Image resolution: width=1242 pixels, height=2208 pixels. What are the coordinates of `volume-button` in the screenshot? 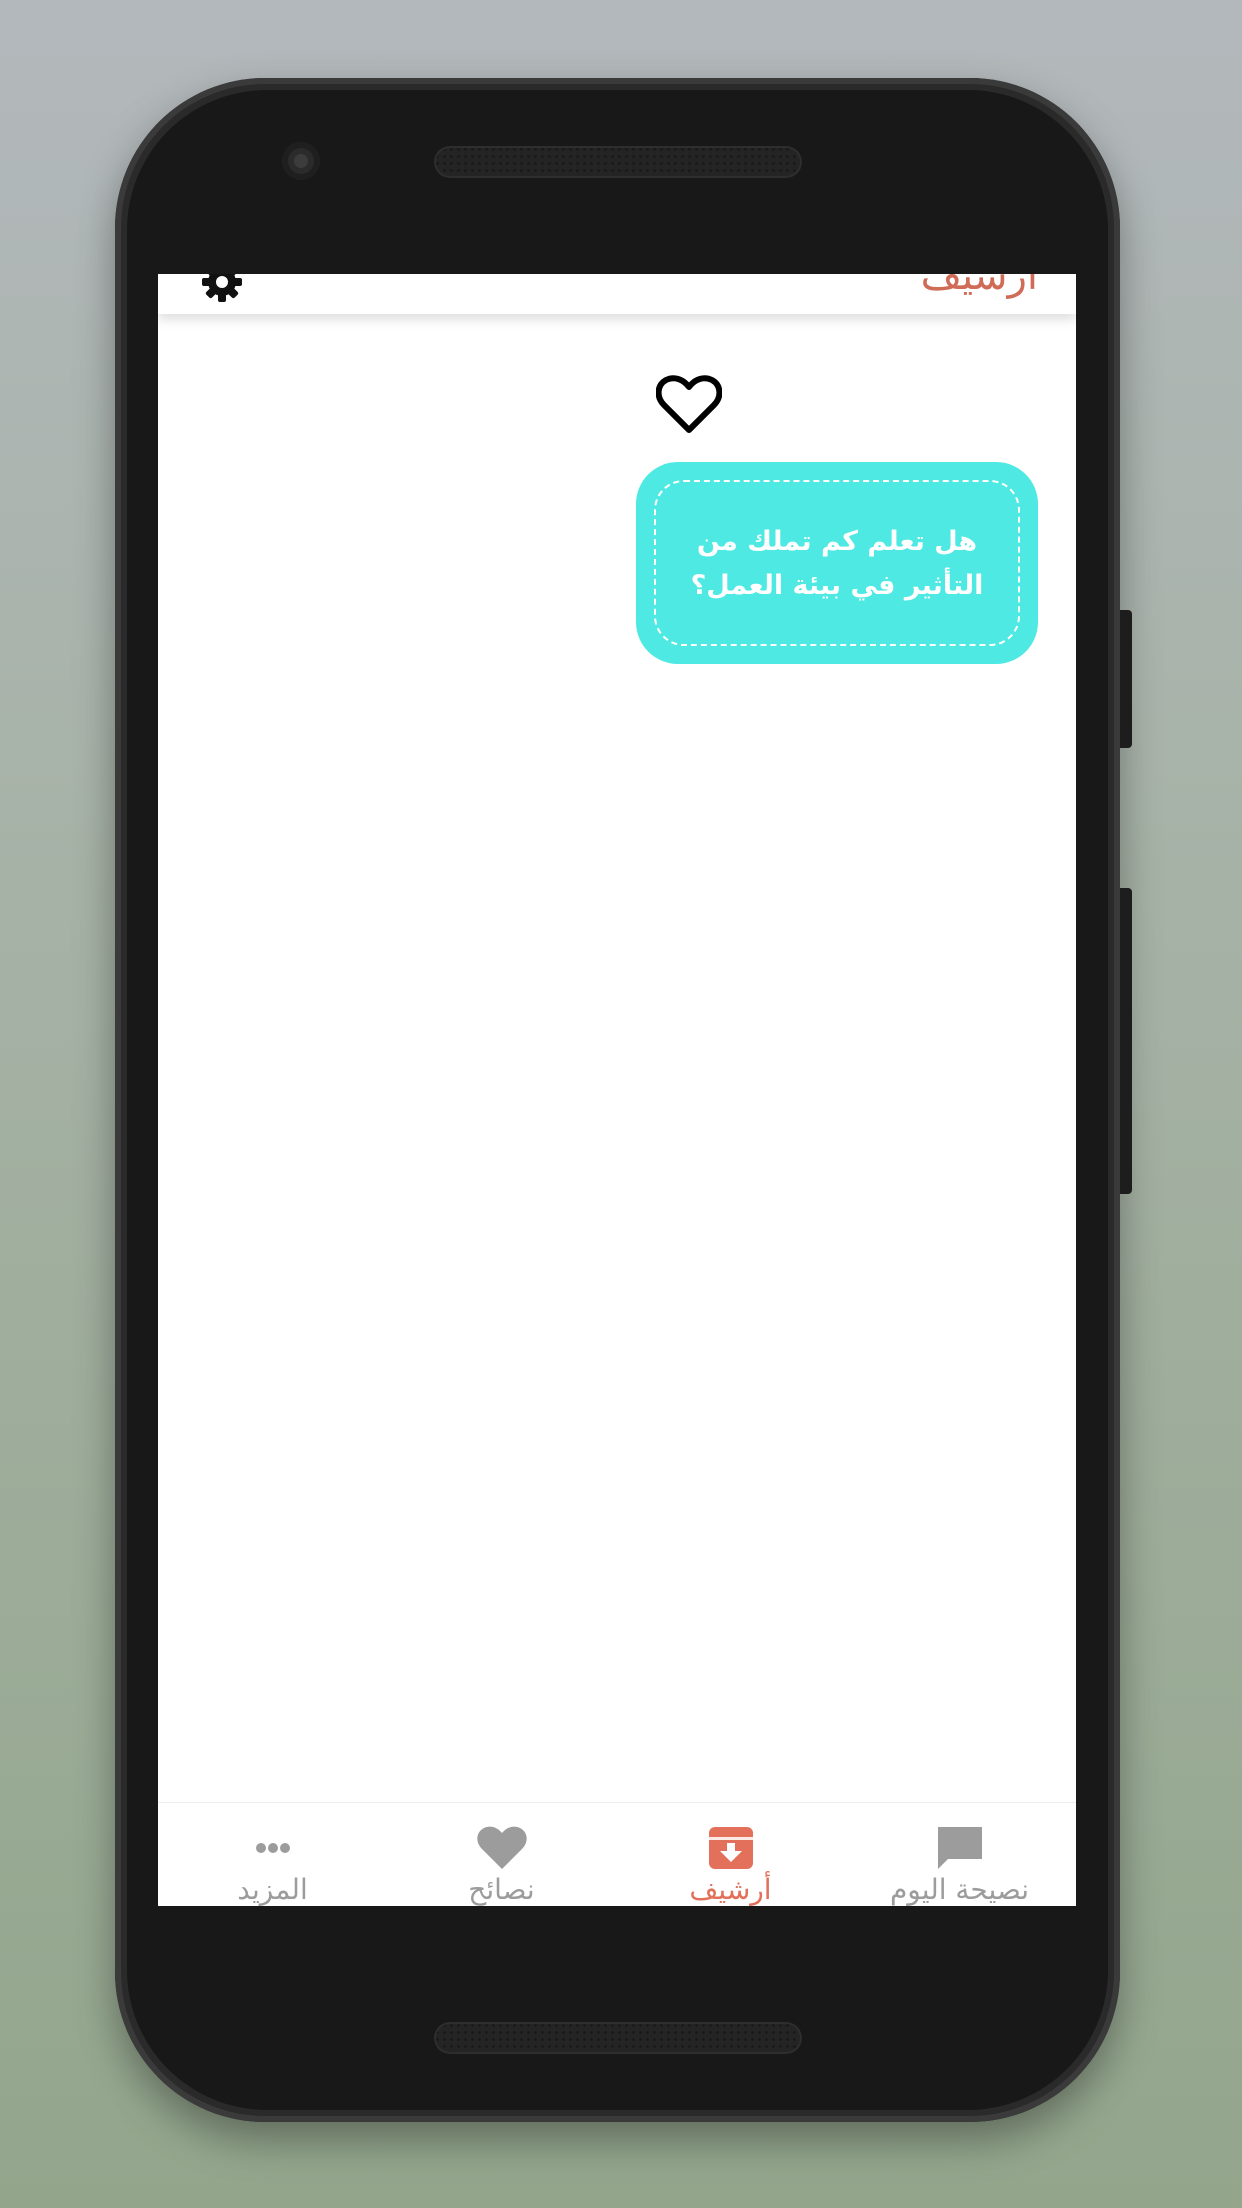 It's located at (1126, 679).